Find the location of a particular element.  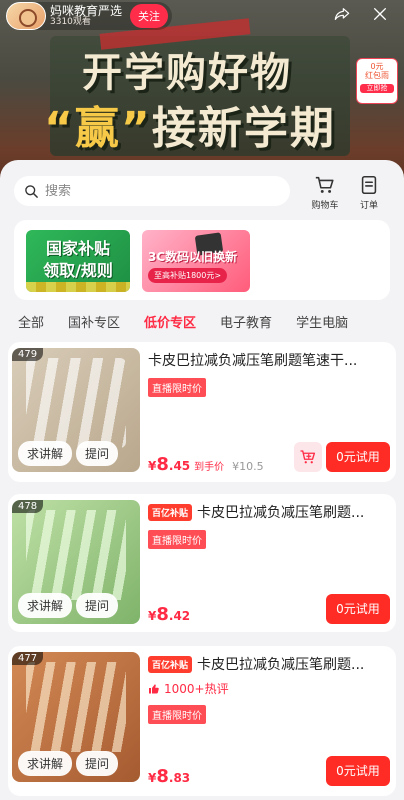

orders-button: 订单 is located at coordinates (369, 192).